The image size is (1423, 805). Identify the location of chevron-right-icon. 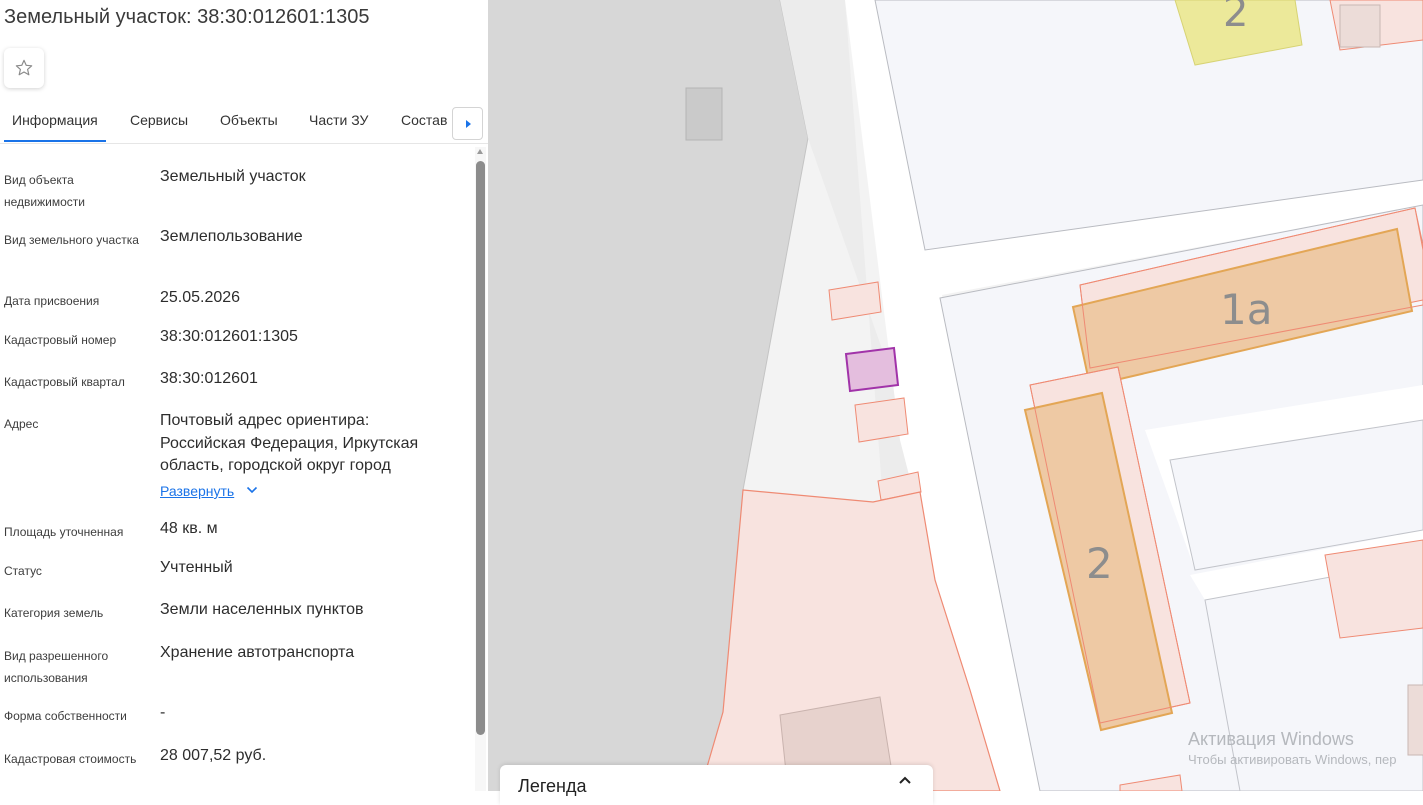
(468, 123).